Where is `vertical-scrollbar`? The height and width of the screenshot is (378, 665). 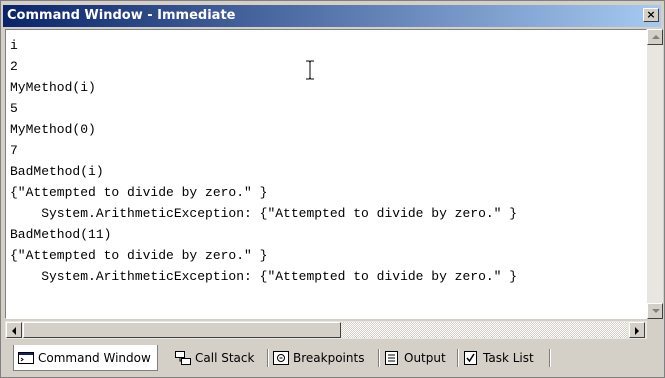 vertical-scrollbar is located at coordinates (655, 174).